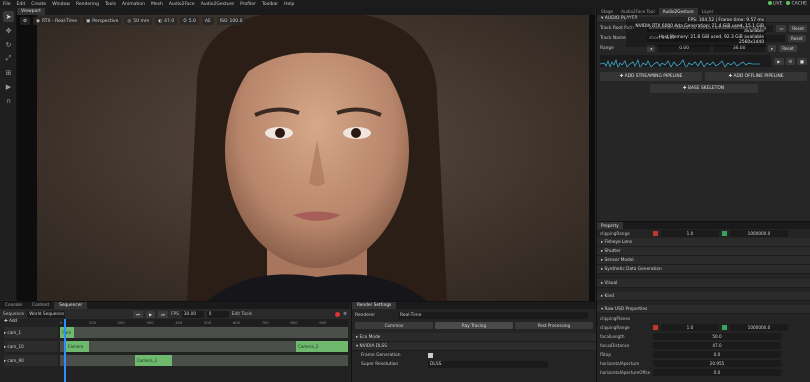 Image resolution: width=810 pixels, height=382 pixels. Describe the element at coordinates (40, 305) in the screenshot. I see `tab-content: Content` at that location.